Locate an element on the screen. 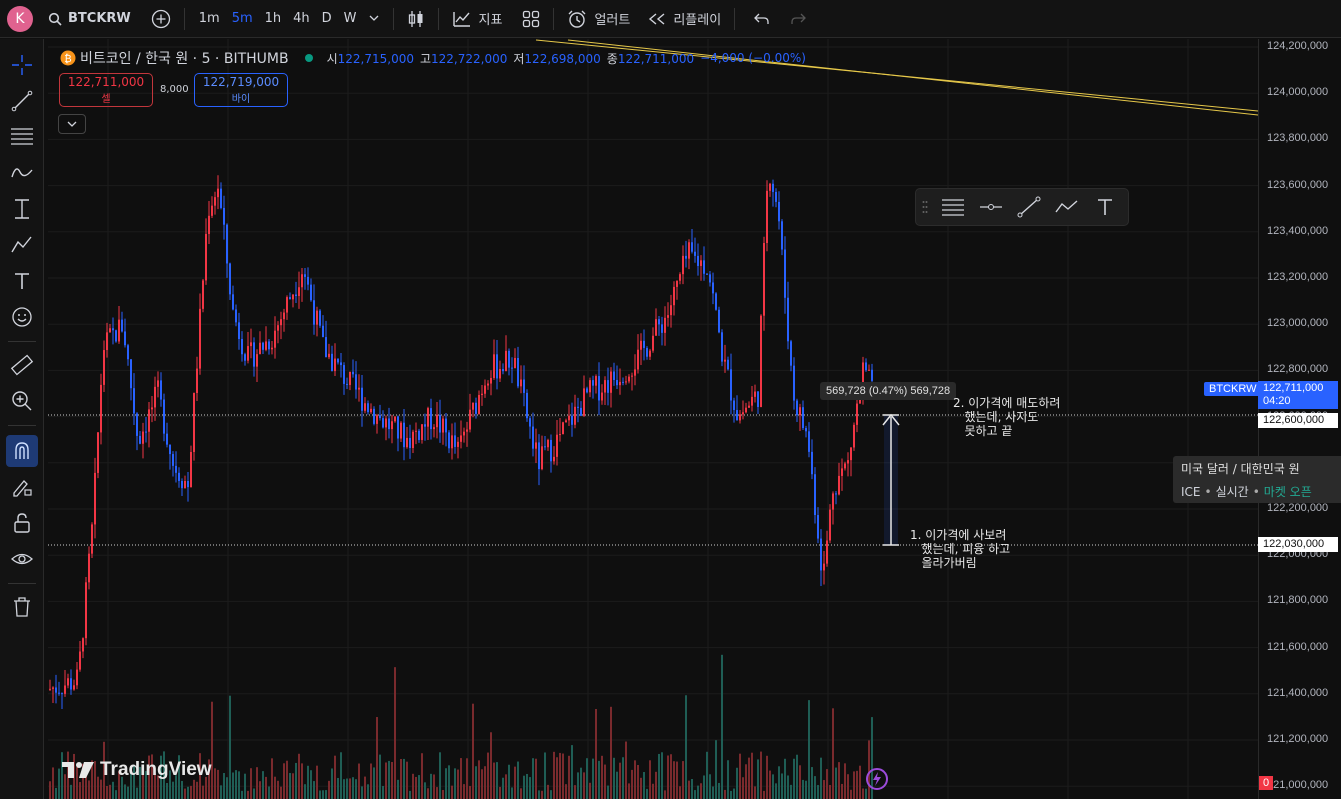 This screenshot has width=1341, height=799. lock-tool is located at coordinates (22, 523).